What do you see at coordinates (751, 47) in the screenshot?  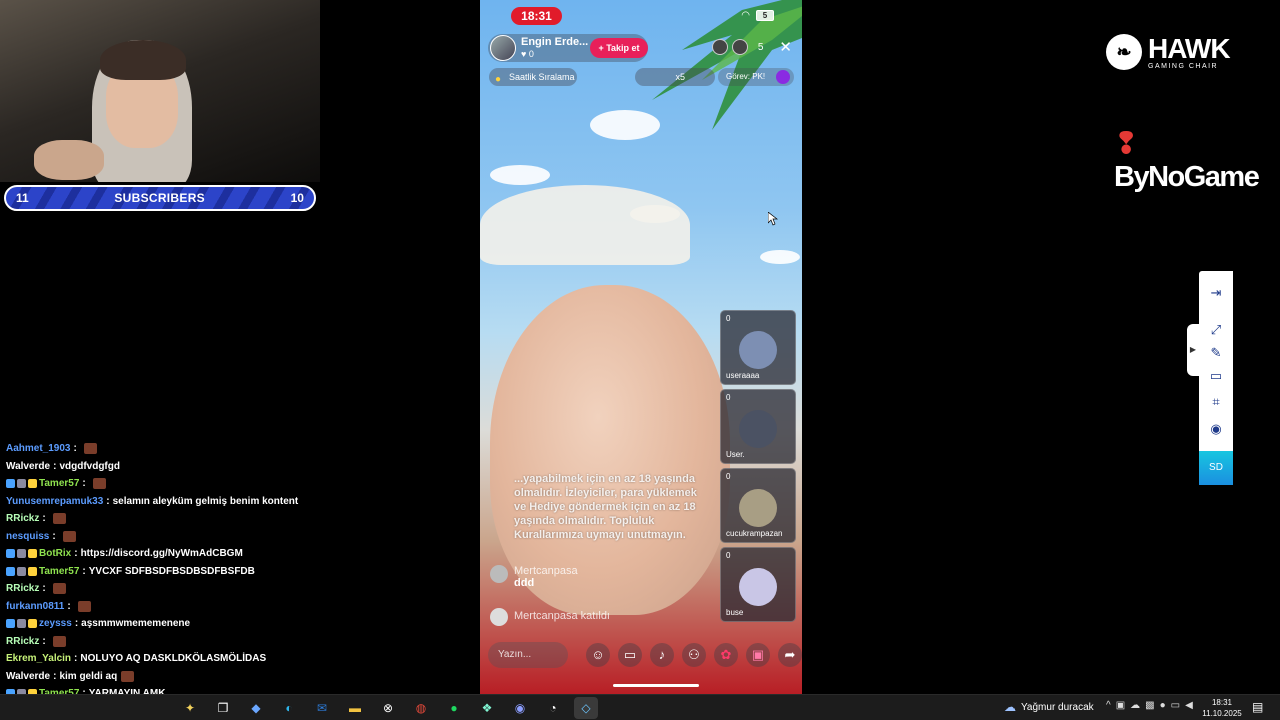 I see `viewer-list: 5 ✕` at bounding box center [751, 47].